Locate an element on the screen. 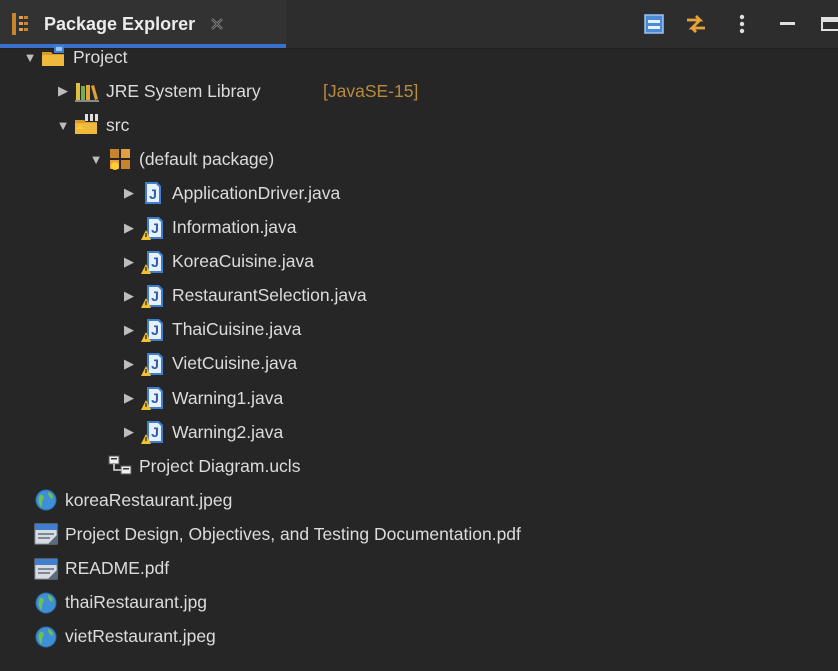 The height and width of the screenshot is (671, 838). tree-item-label: Project Diagram.ucls is located at coordinates (220, 465).